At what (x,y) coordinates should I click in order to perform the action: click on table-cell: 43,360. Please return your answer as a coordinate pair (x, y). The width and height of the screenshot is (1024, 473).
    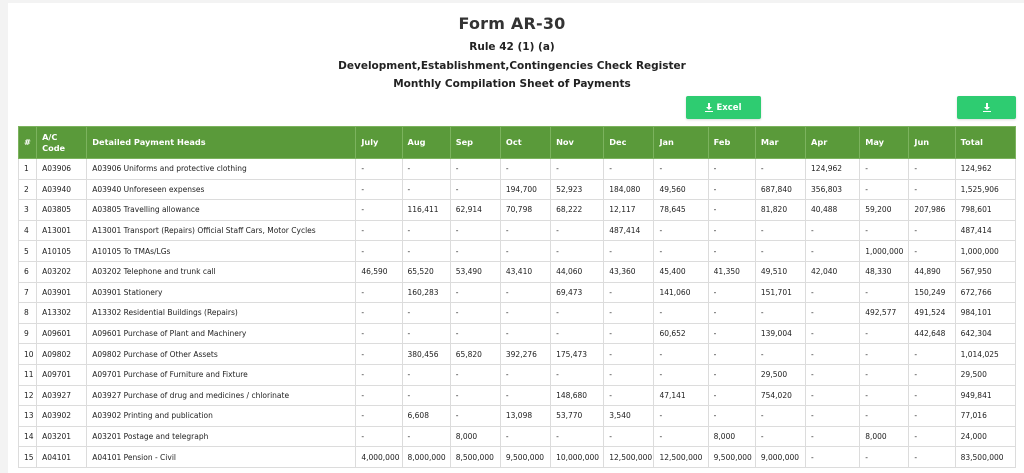
    Looking at the image, I should click on (629, 271).